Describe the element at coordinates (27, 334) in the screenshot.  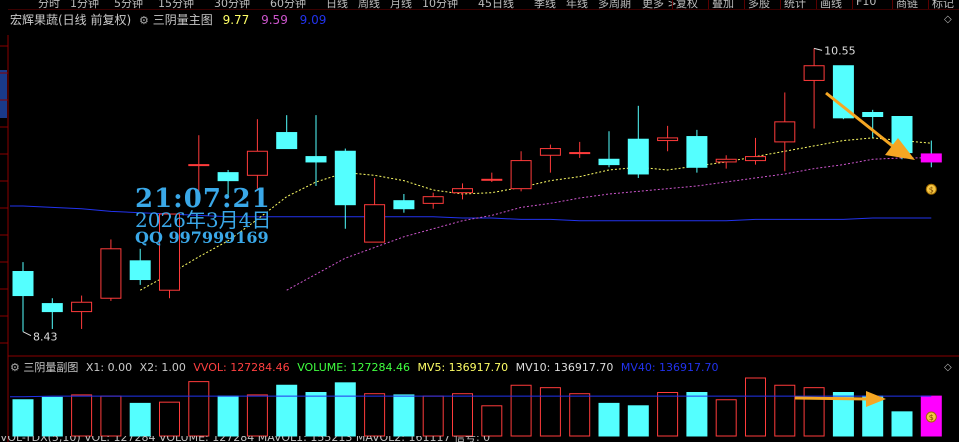
I see `low-pointer` at that location.